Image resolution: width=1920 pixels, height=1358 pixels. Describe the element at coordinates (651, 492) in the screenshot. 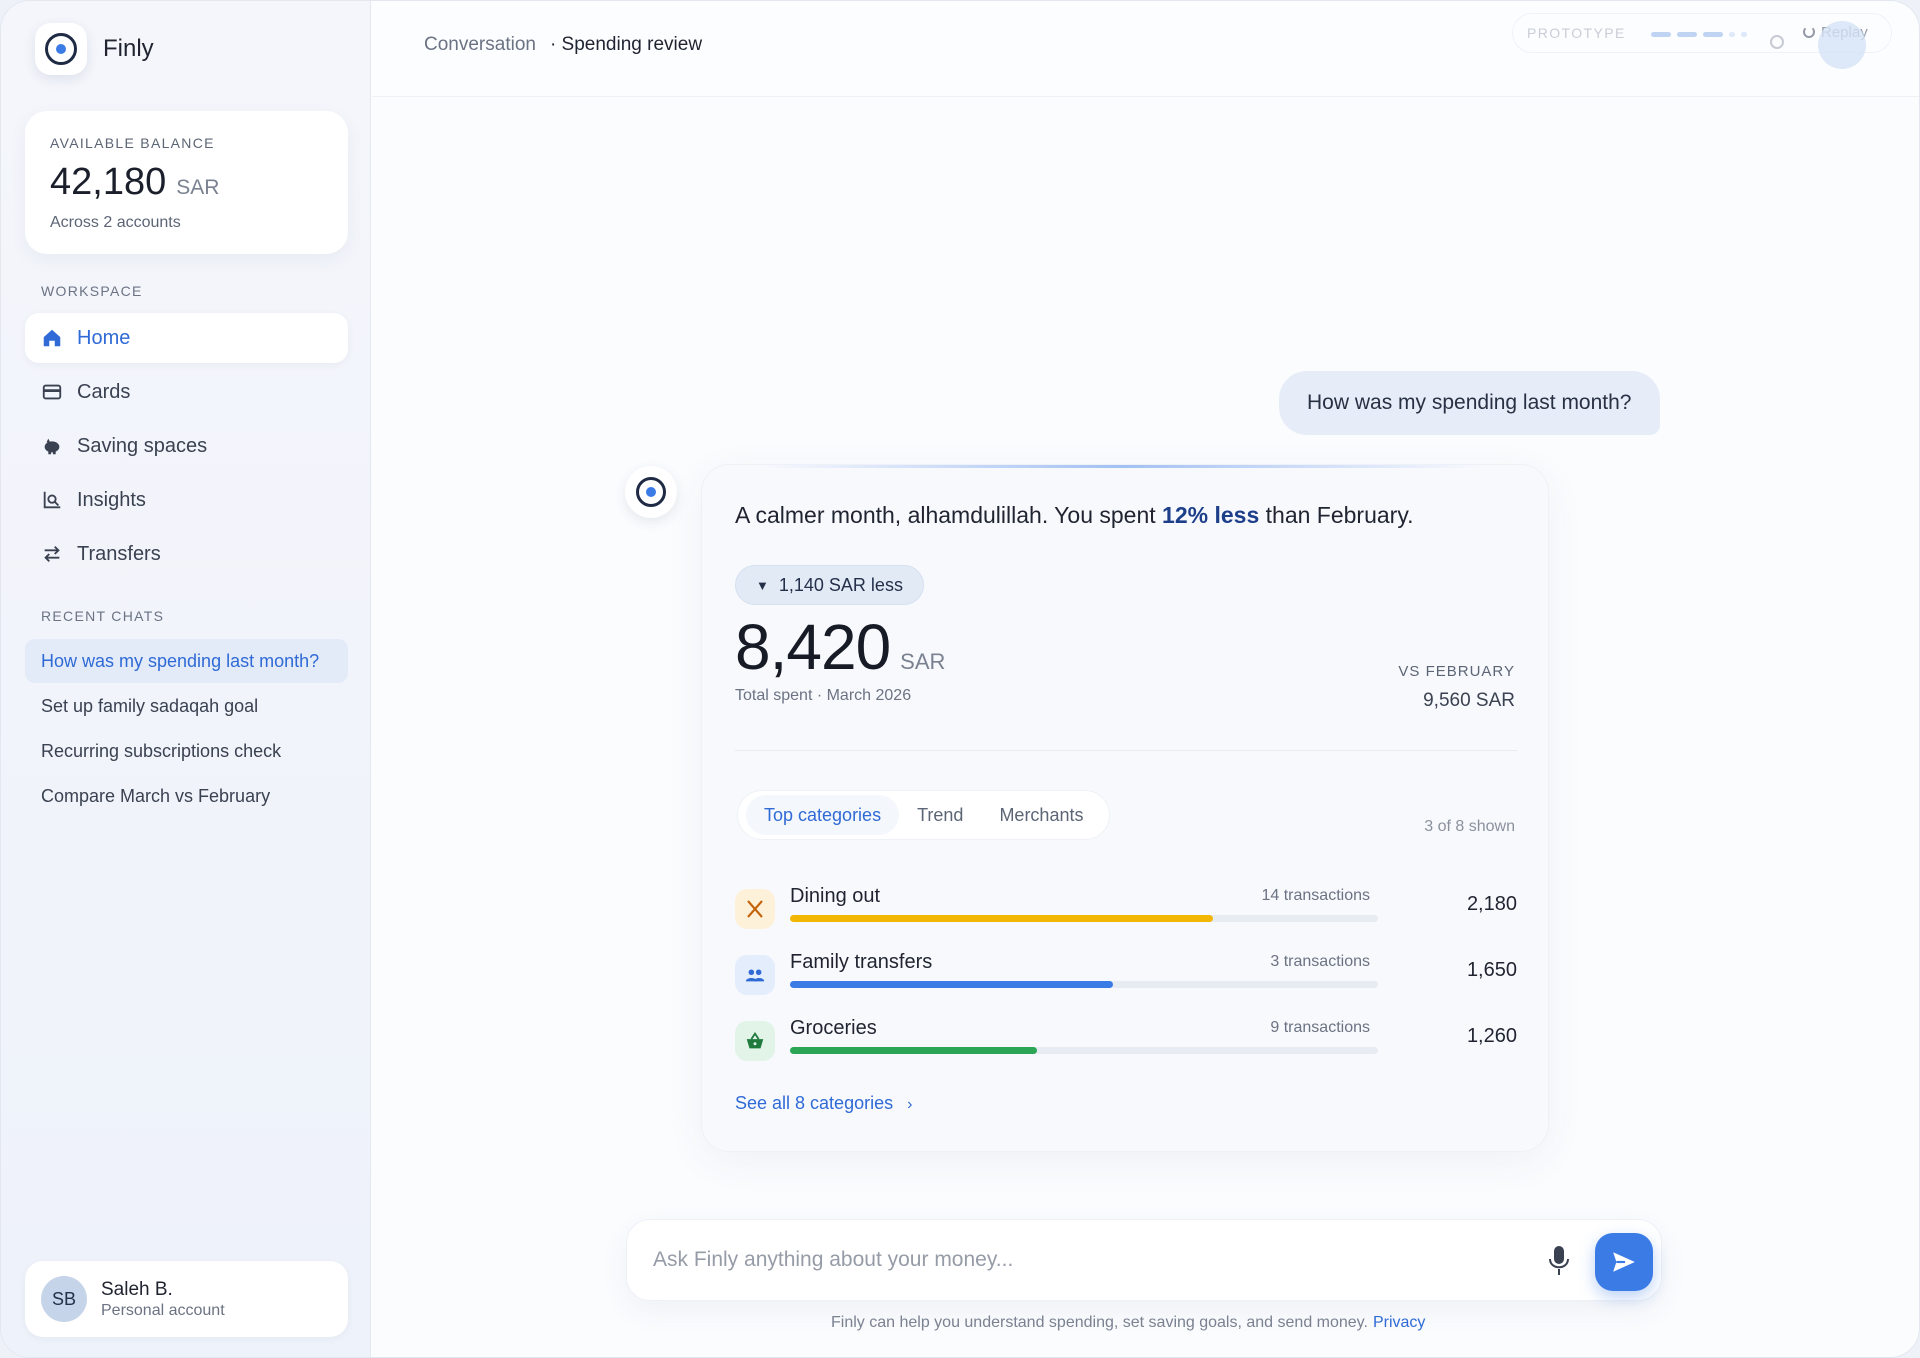

I see `assistant-avatar-icon` at that location.